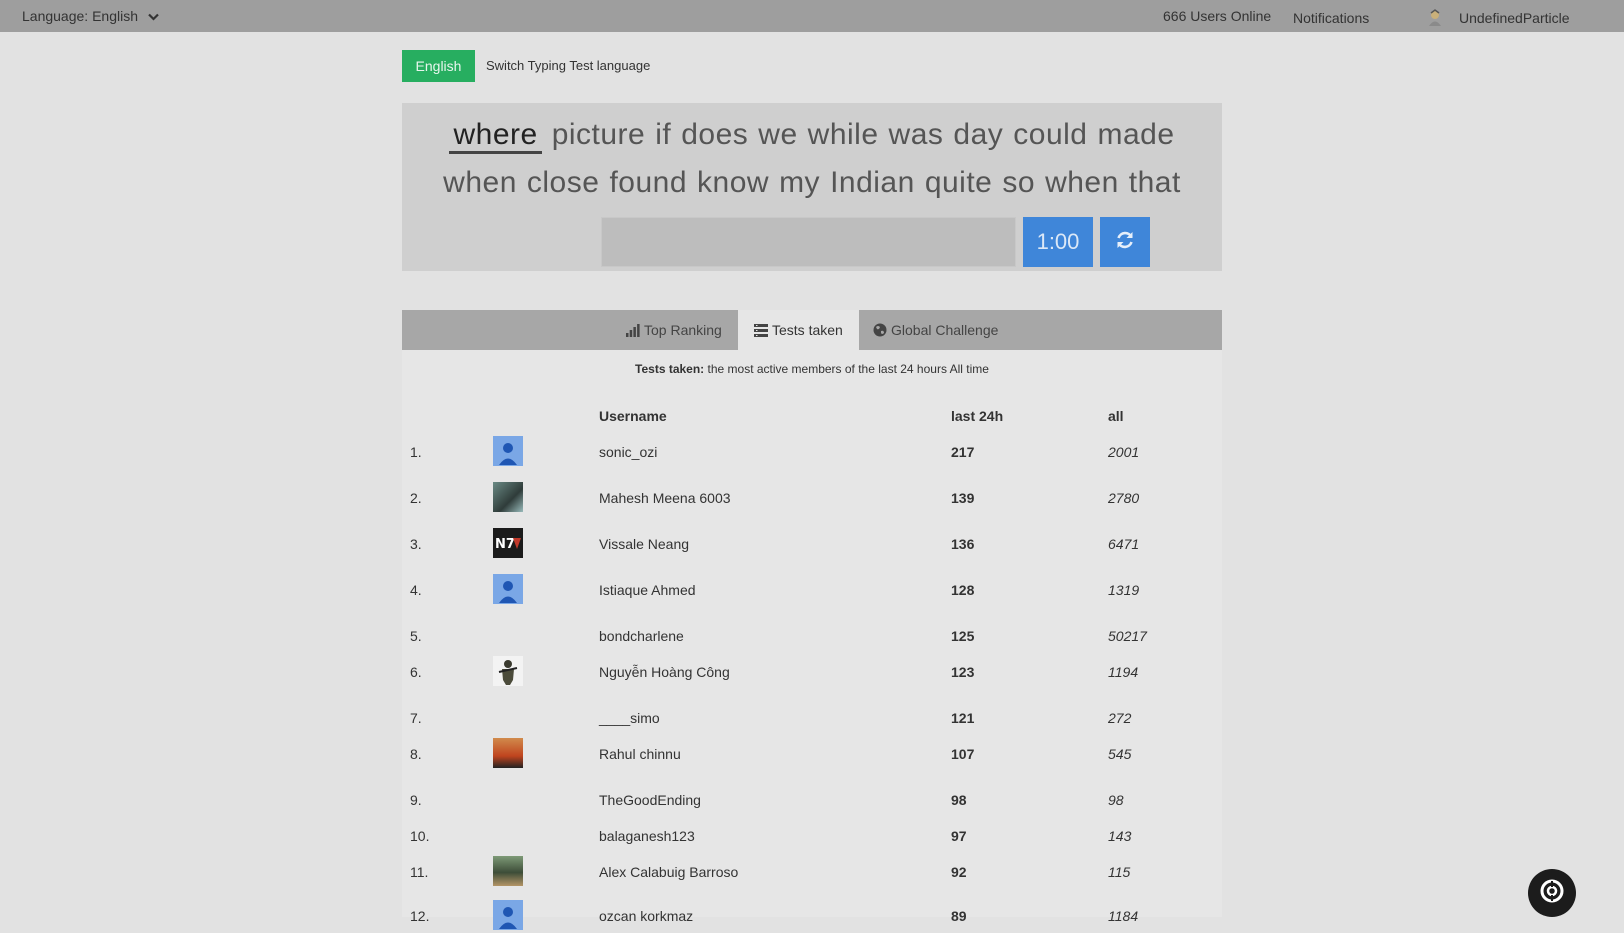 Image resolution: width=1624 pixels, height=933 pixels. I want to click on help-button, so click(1552, 893).